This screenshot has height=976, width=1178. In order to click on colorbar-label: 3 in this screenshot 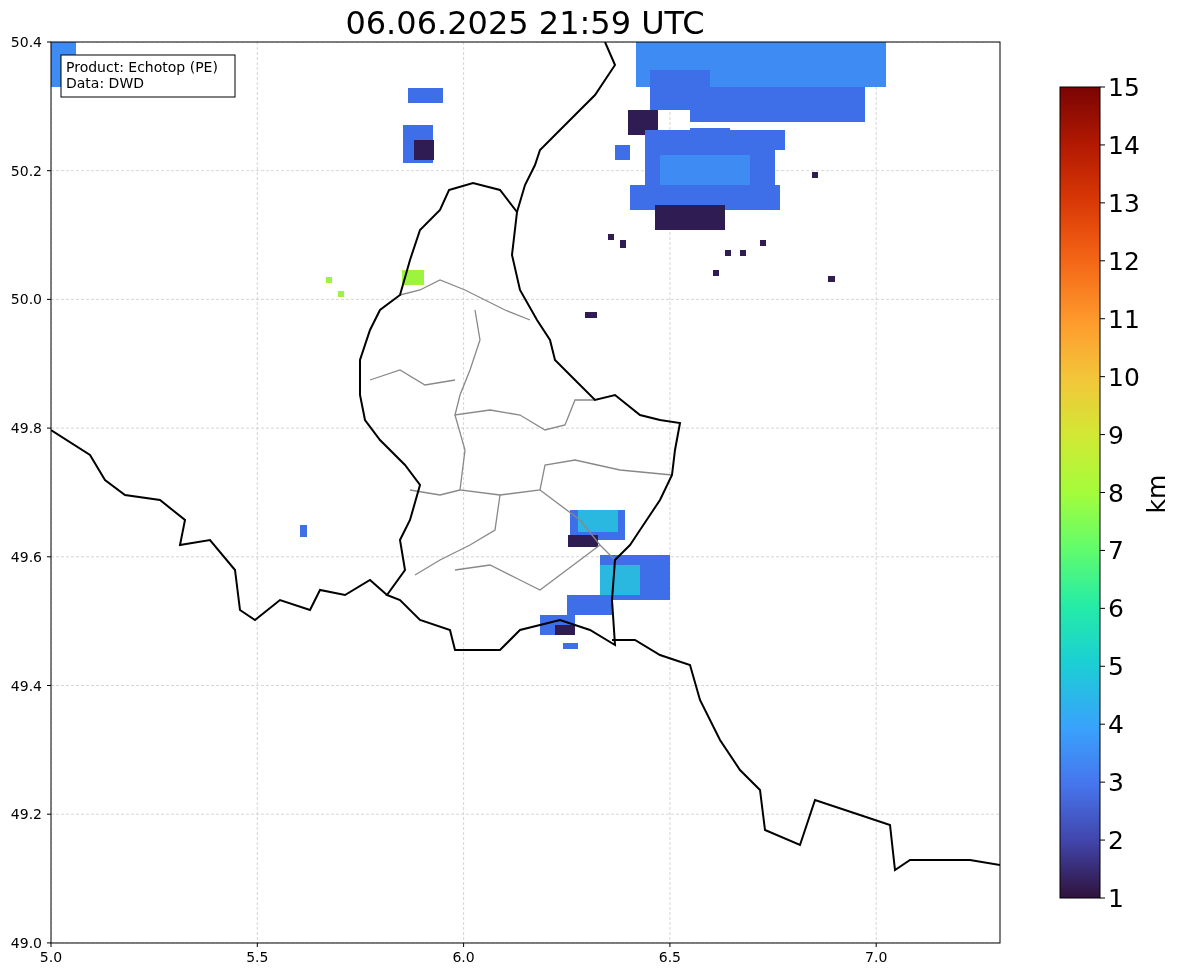, I will do `click(1116, 783)`.